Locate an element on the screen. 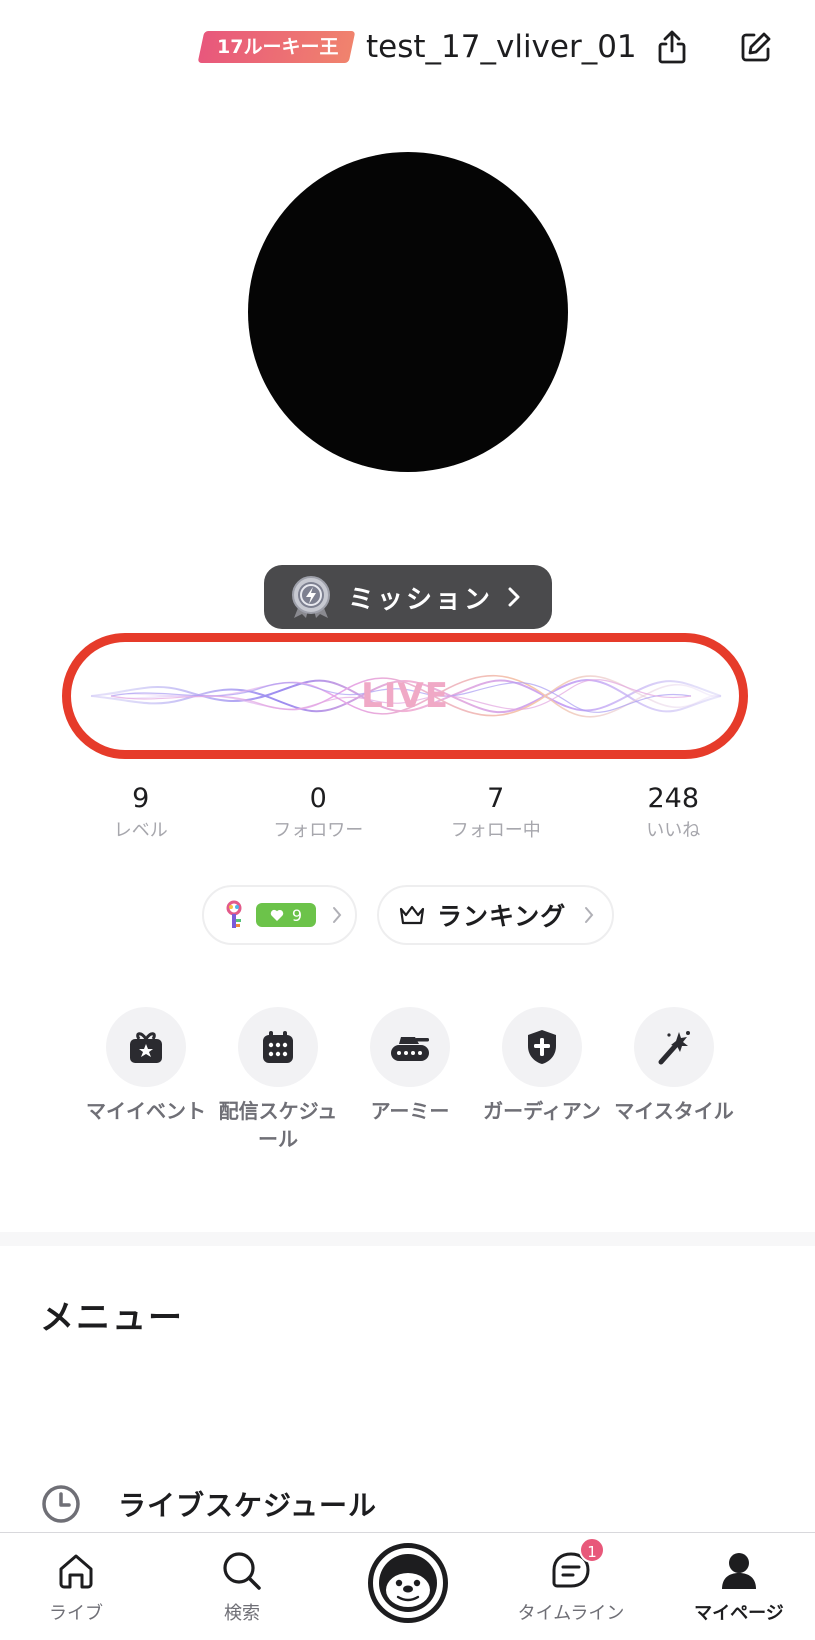 The image size is (815, 1640). level-value: 9 is located at coordinates (297, 915).